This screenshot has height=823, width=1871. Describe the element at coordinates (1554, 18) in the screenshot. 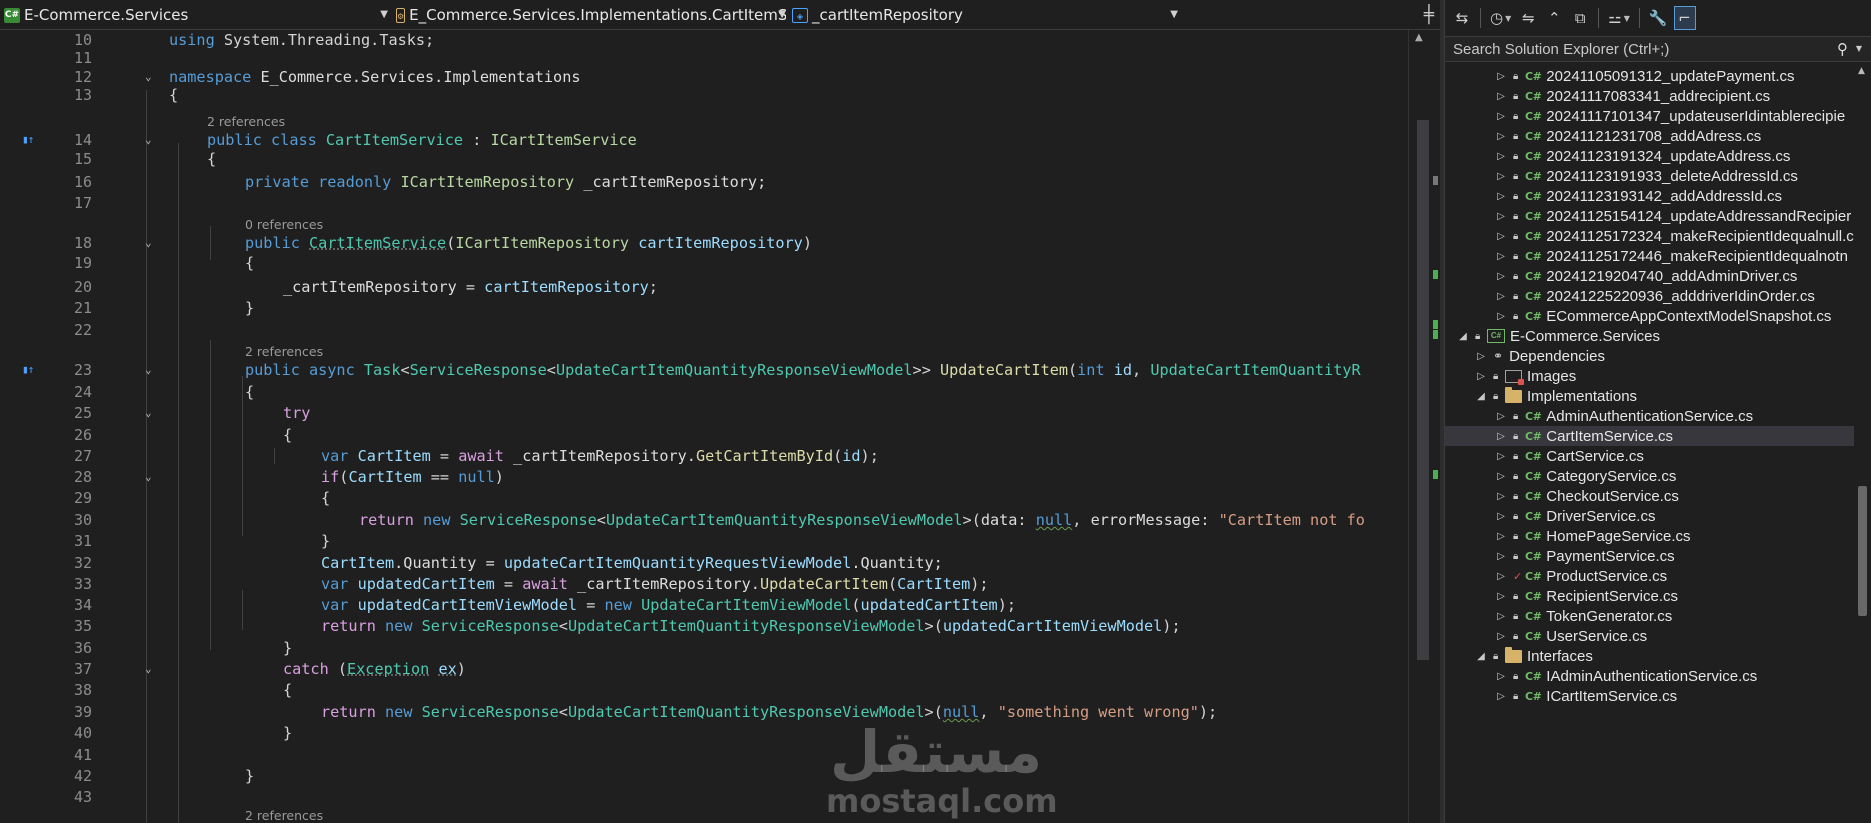

I see `collapse-up-icon: ⌃` at that location.